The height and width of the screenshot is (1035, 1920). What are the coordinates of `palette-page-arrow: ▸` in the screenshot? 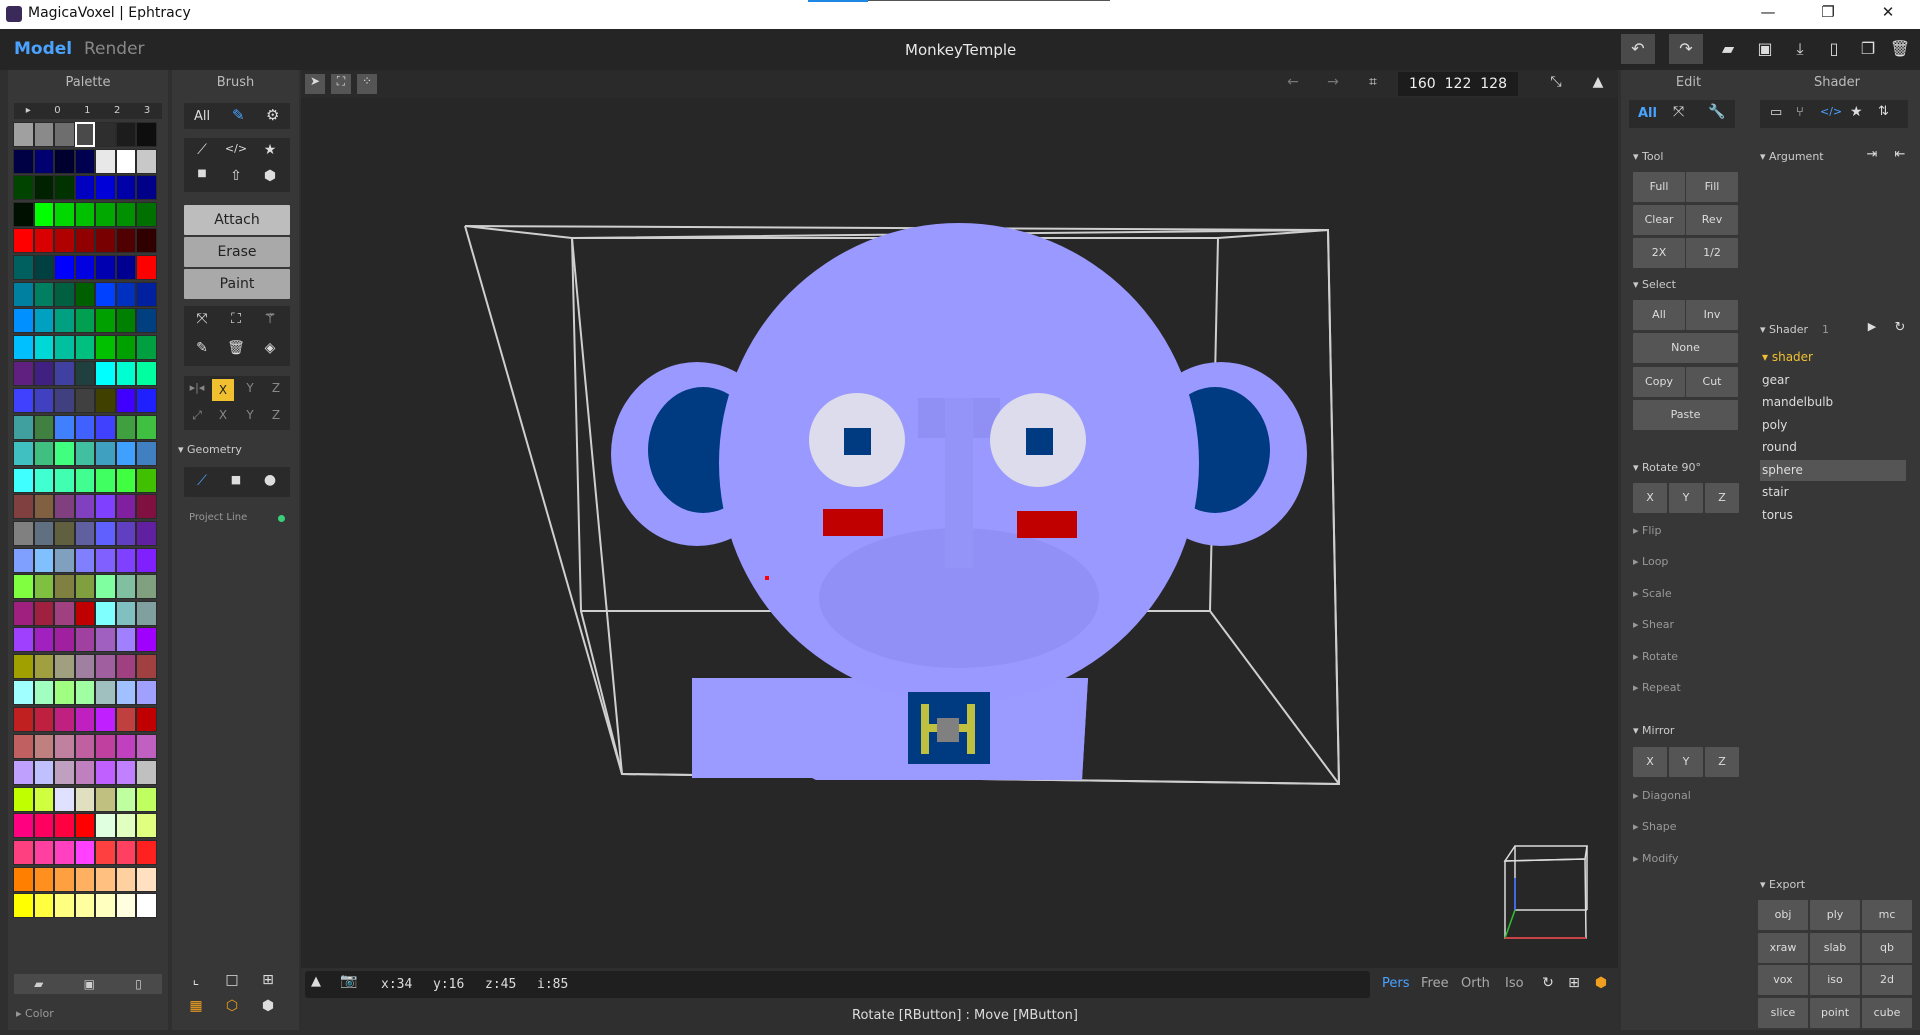 It's located at (28, 111).